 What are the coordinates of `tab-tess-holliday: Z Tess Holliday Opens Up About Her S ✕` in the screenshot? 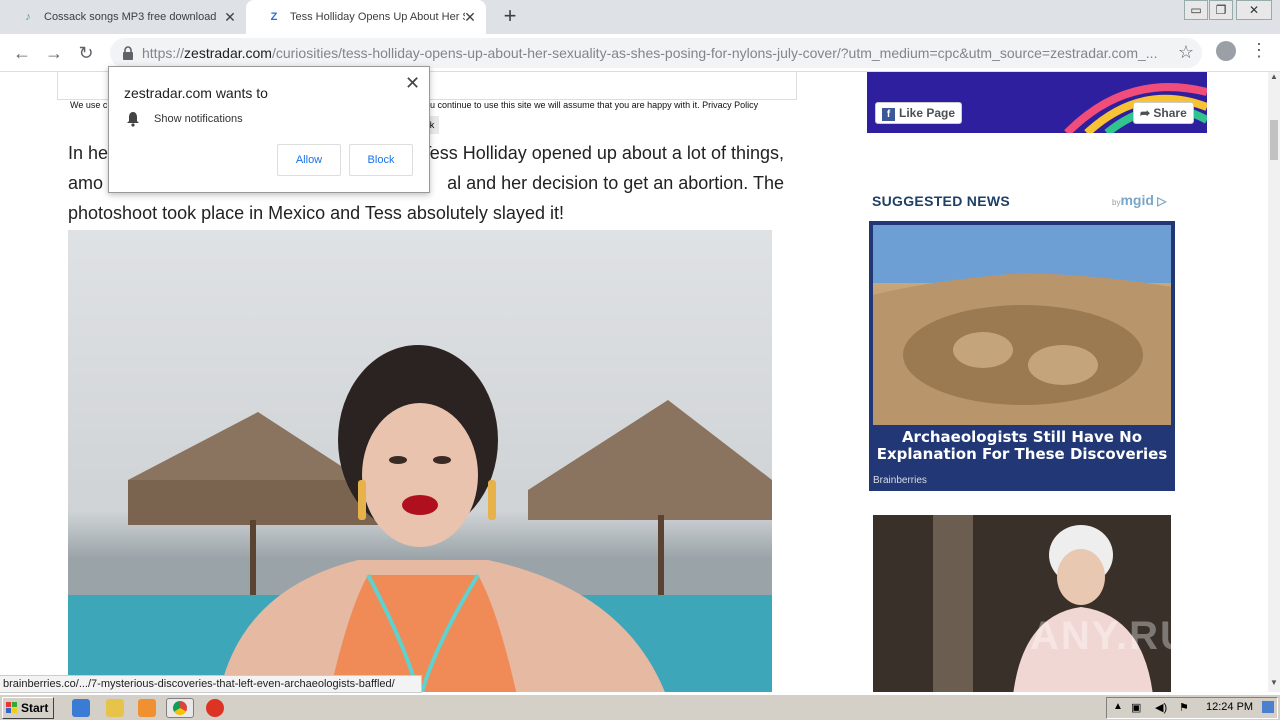 It's located at (366, 17).